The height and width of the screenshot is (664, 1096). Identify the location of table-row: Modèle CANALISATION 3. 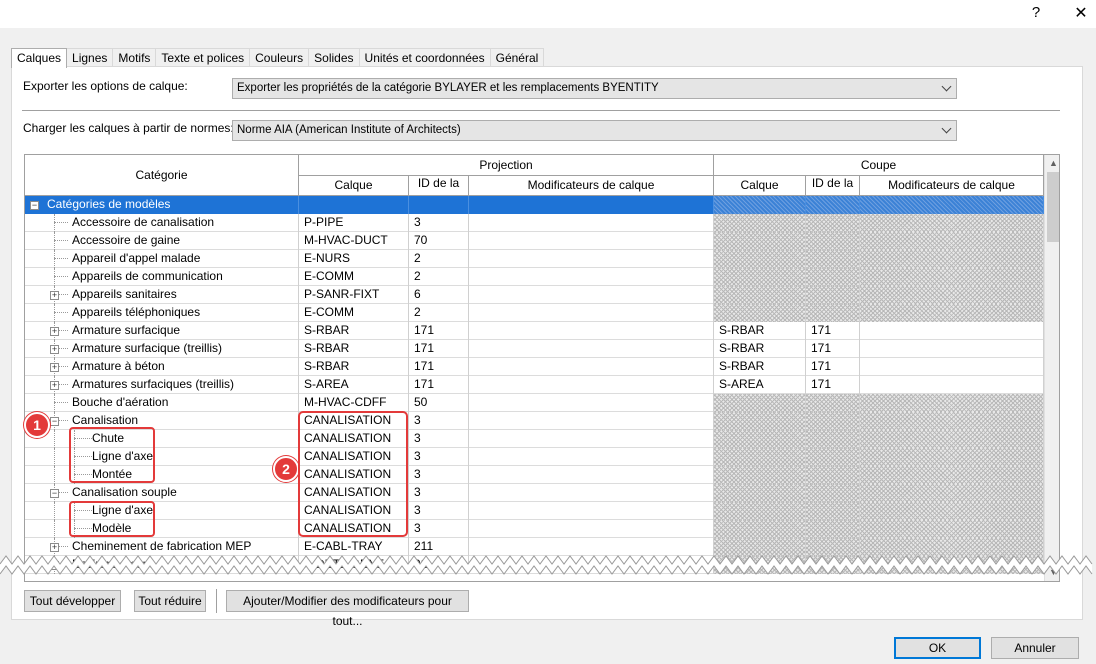
(534, 529).